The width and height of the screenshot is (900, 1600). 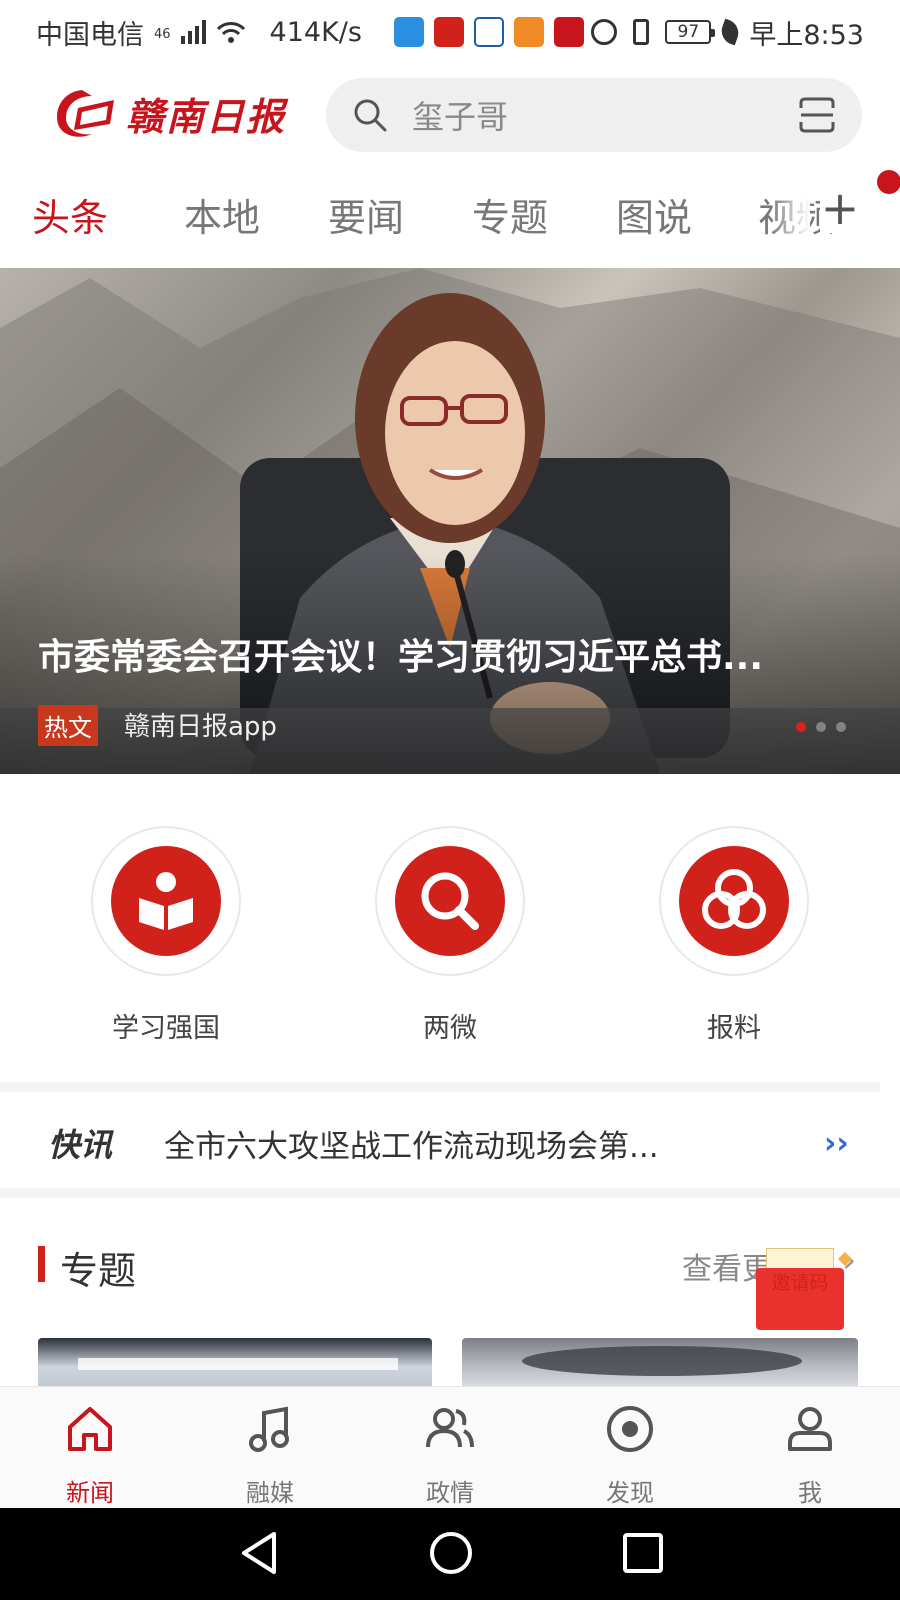 I want to click on nav-me: 我, so click(x=810, y=1455).